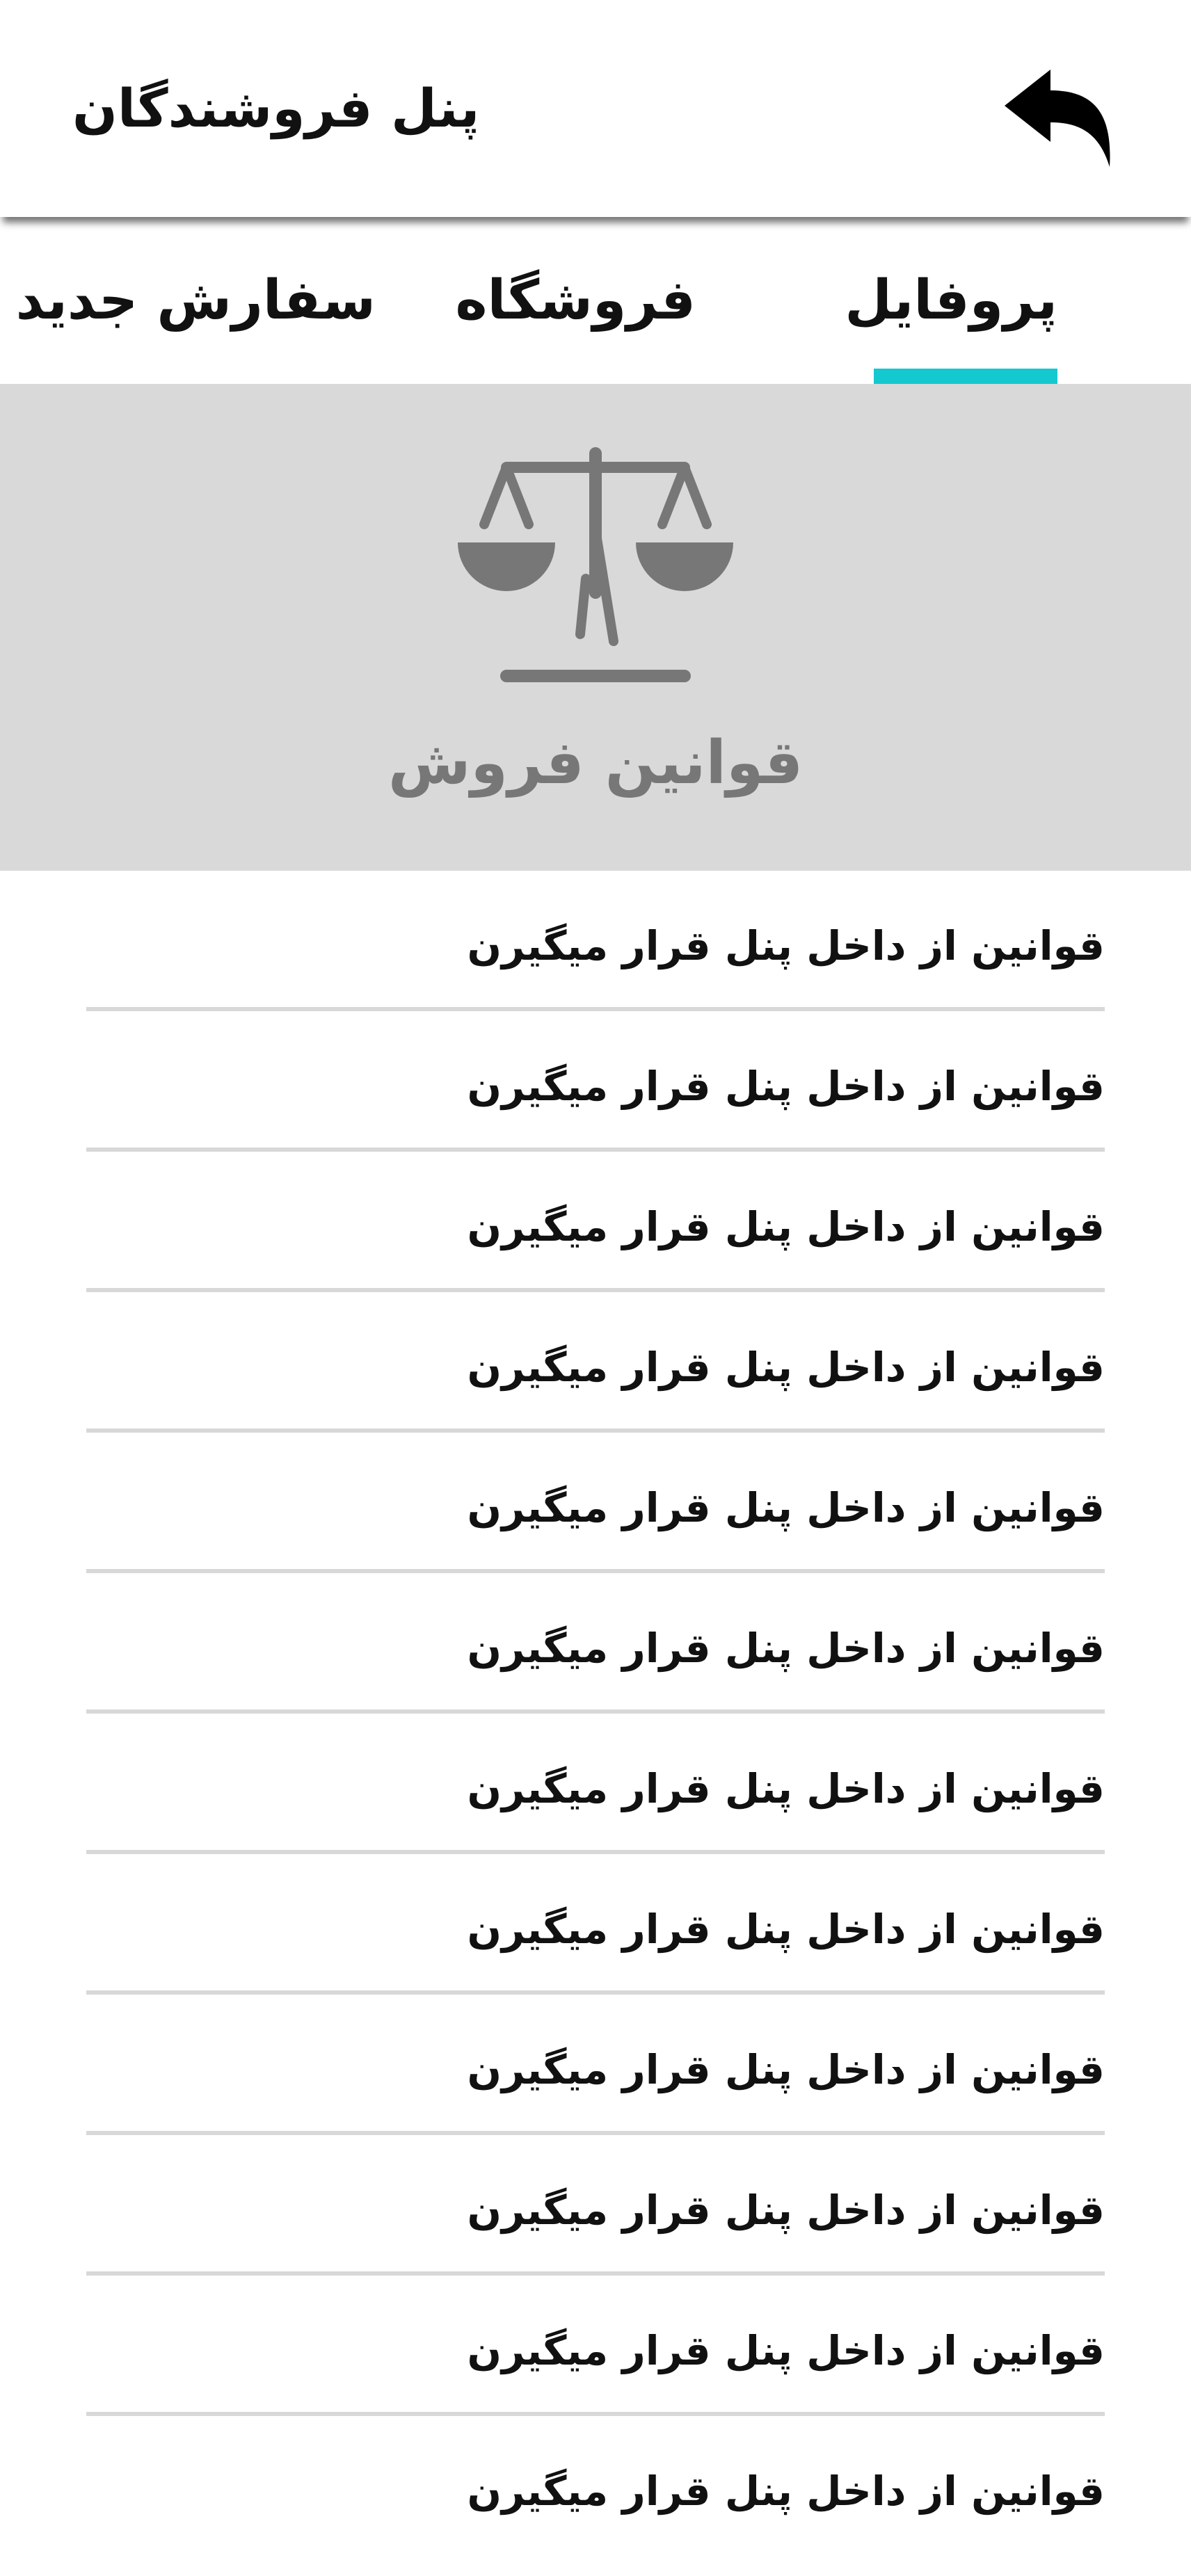 Image resolution: width=1191 pixels, height=2576 pixels. I want to click on back-button, so click(1057, 119).